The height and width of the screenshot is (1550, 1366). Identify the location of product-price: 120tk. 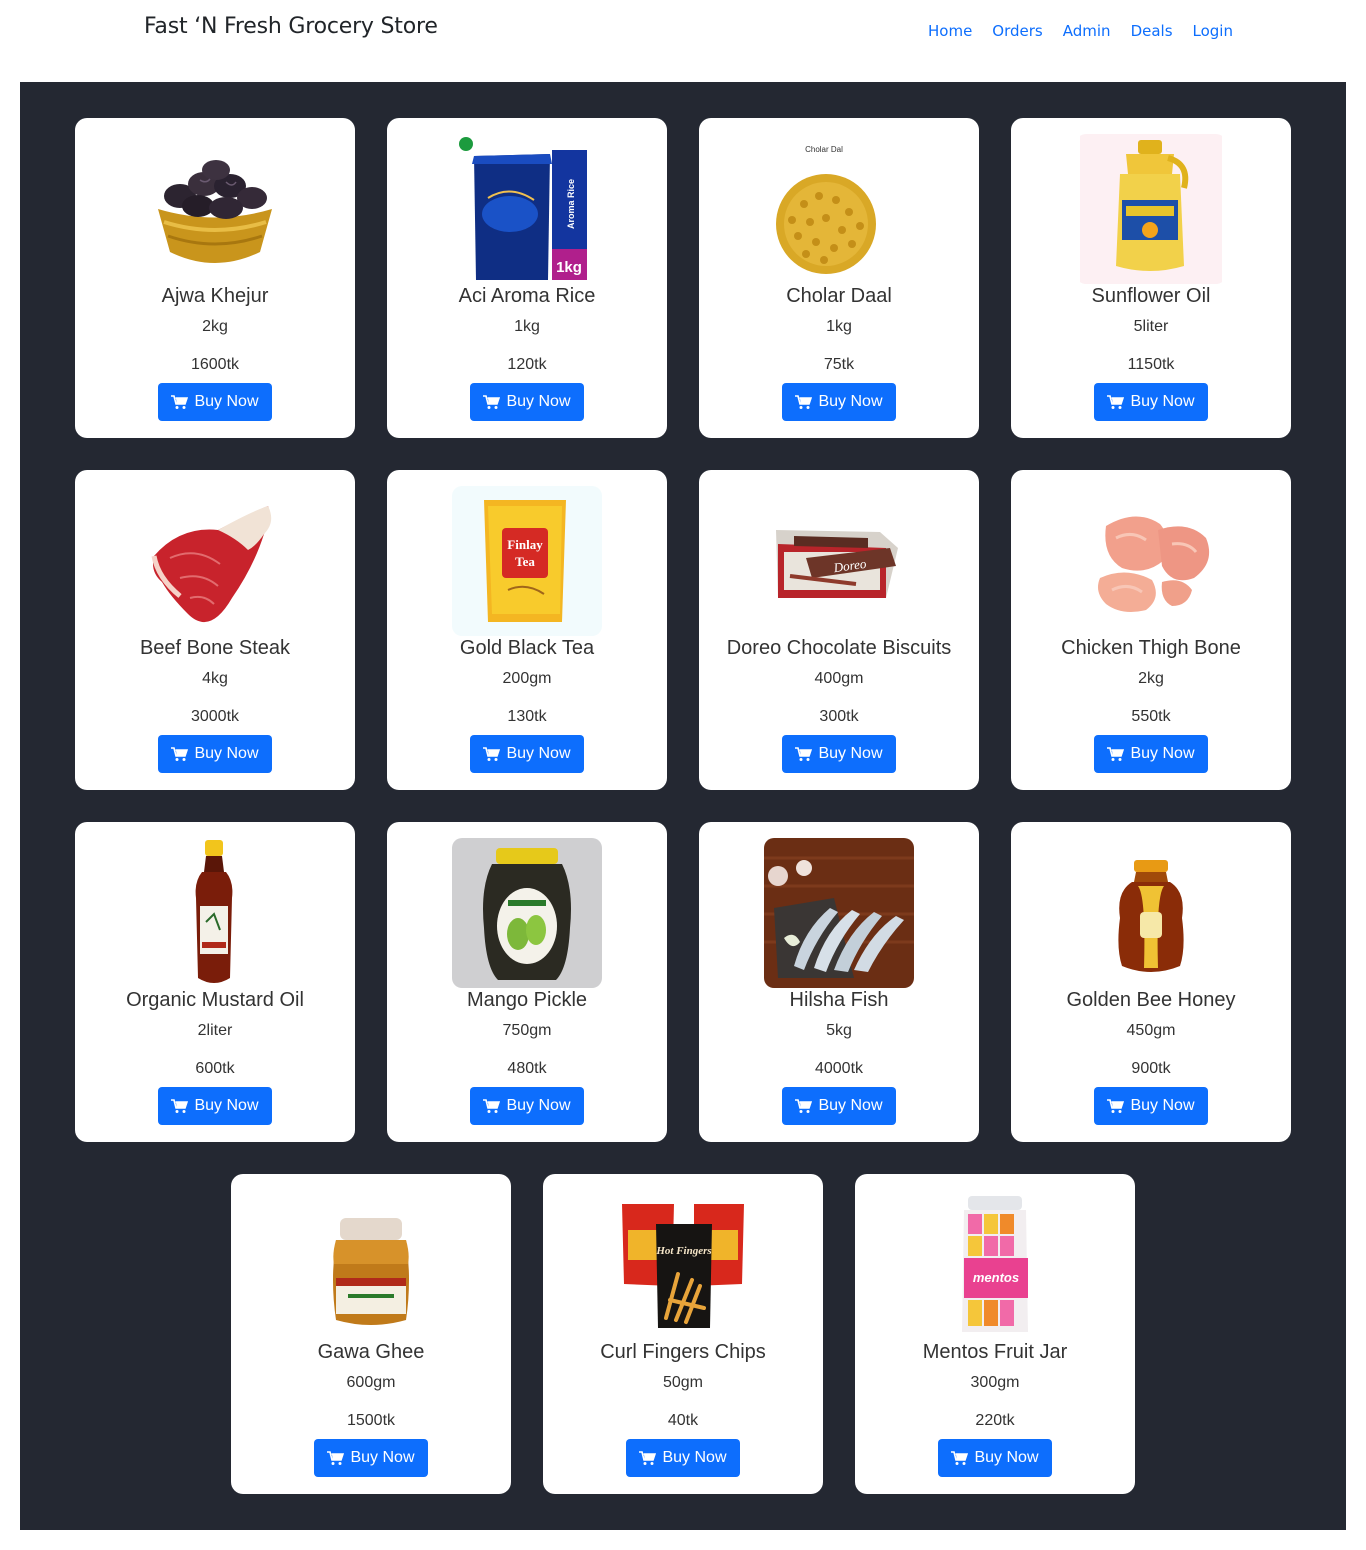
(527, 364).